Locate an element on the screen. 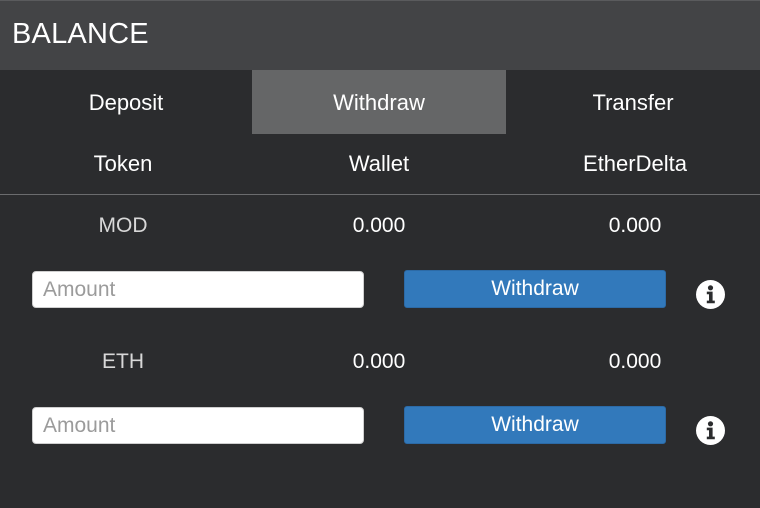  column-header-wallet: Wallet is located at coordinates (379, 163).